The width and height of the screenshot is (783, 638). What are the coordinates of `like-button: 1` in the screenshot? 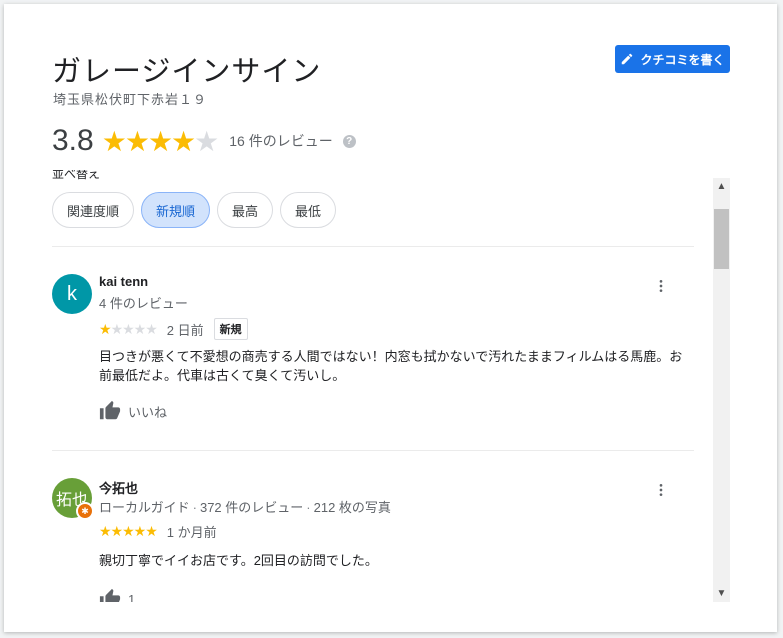 It's located at (117, 595).